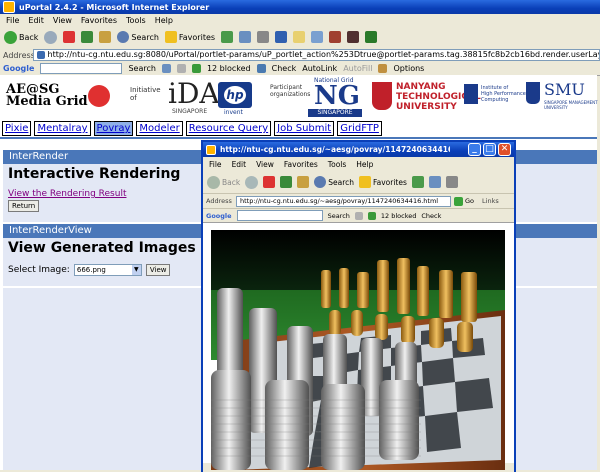 This screenshot has width=600, height=472. Describe the element at coordinates (47, 95) in the screenshot. I see `aesg-logo: AE@SG Media Grid` at that location.